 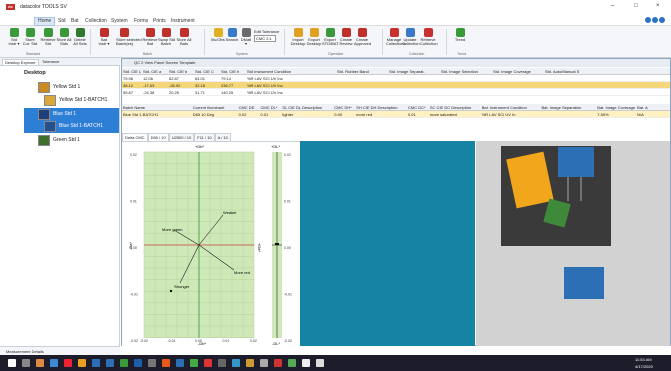 What do you see at coordinates (30, 37) in the screenshot?
I see `store-cur-std-button: Store Cur. Std` at bounding box center [30, 37].